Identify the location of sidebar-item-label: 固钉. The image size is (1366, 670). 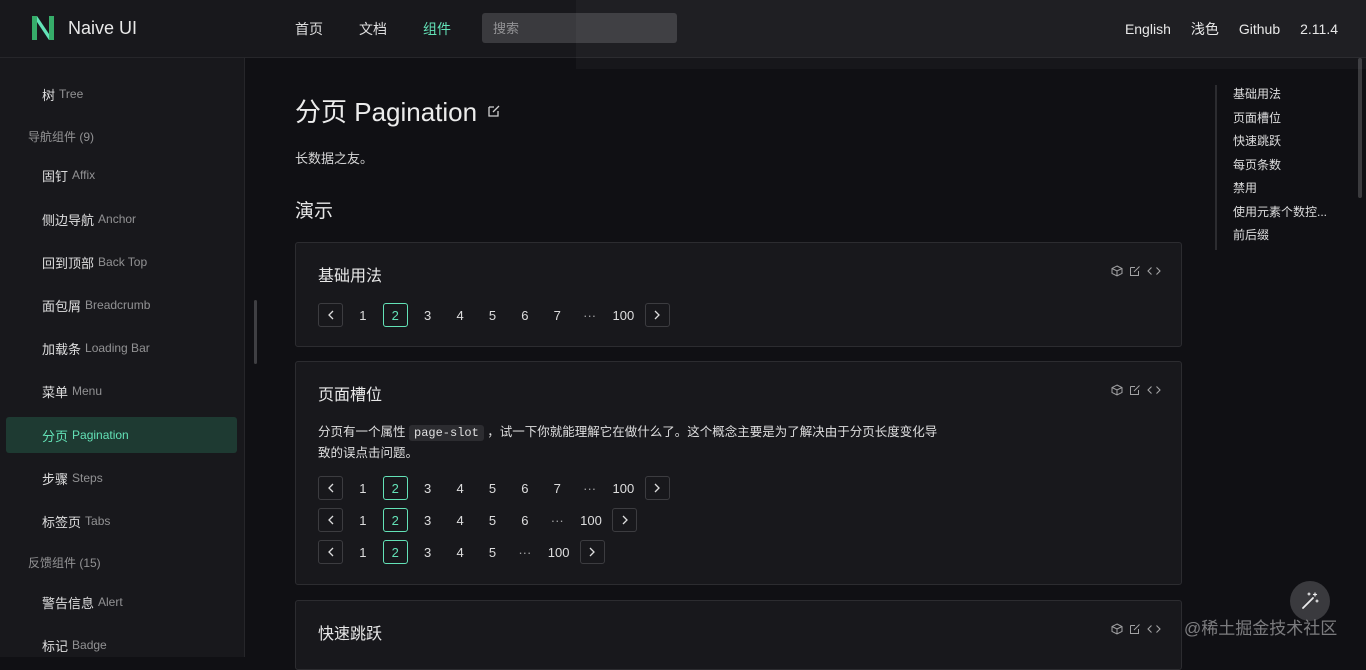
(55, 176).